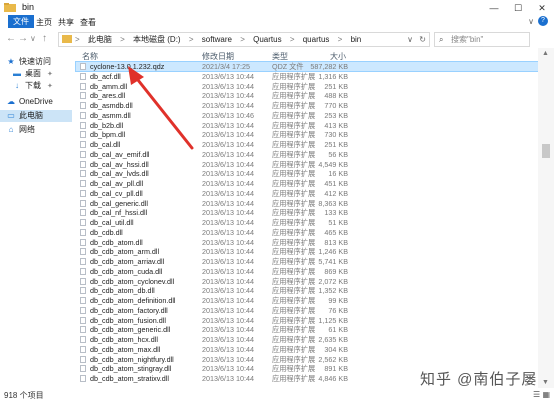 The height and width of the screenshot is (403, 554). What do you see at coordinates (24, 395) in the screenshot?
I see `status-item-count: 918 个项目` at bounding box center [24, 395].